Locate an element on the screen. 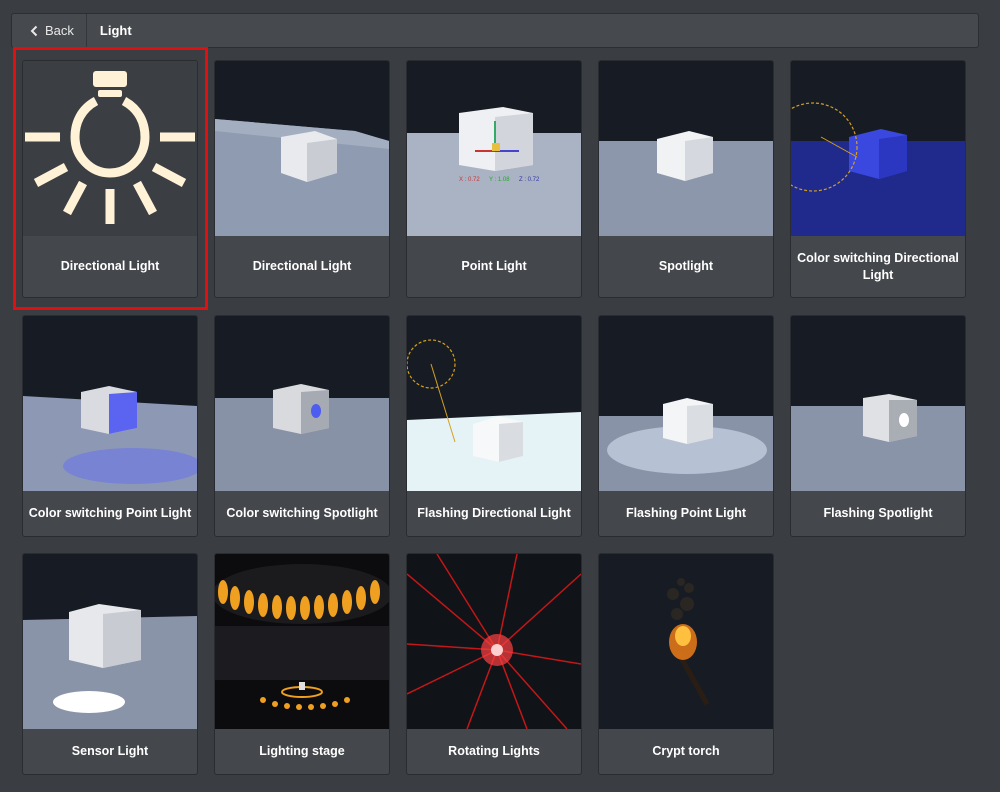 The height and width of the screenshot is (792, 1000). card-sensor-light: Sensor Light is located at coordinates (110, 664).